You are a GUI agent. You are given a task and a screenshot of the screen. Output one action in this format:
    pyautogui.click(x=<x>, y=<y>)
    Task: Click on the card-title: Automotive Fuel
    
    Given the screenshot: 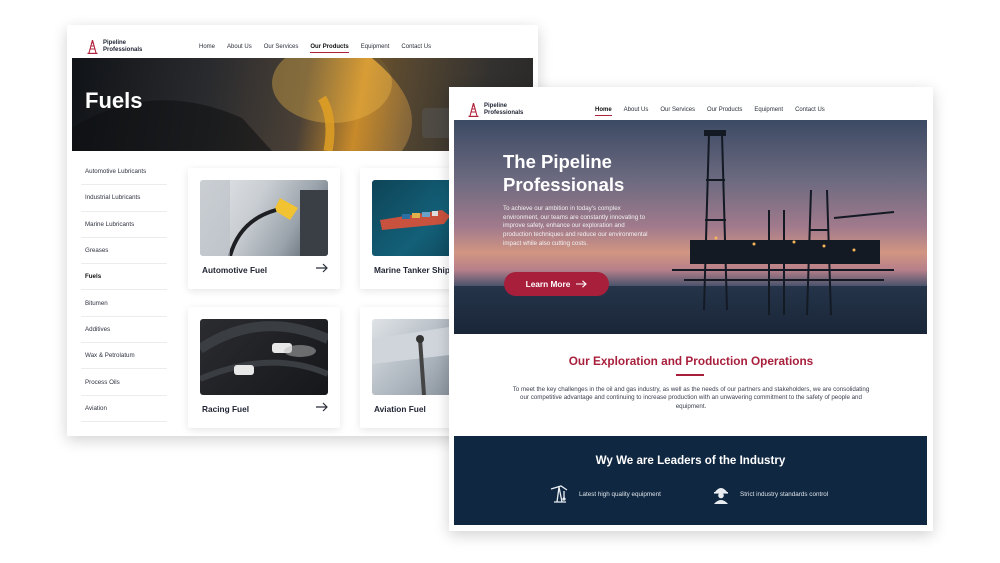 What is the action you would take?
    pyautogui.click(x=234, y=270)
    